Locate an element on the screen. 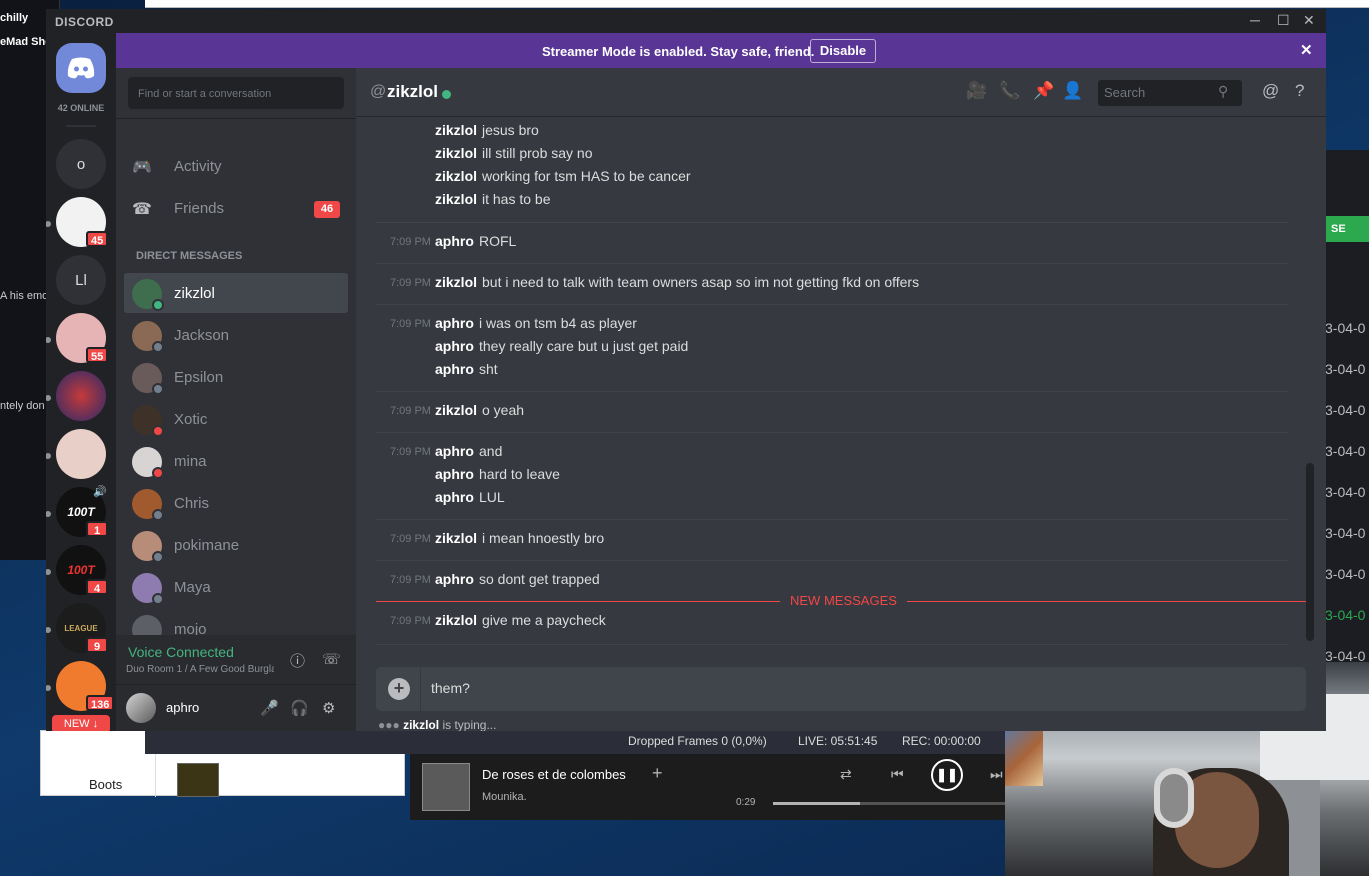 This screenshot has height=876, width=1369. dm-item: Jackson is located at coordinates (236, 335).